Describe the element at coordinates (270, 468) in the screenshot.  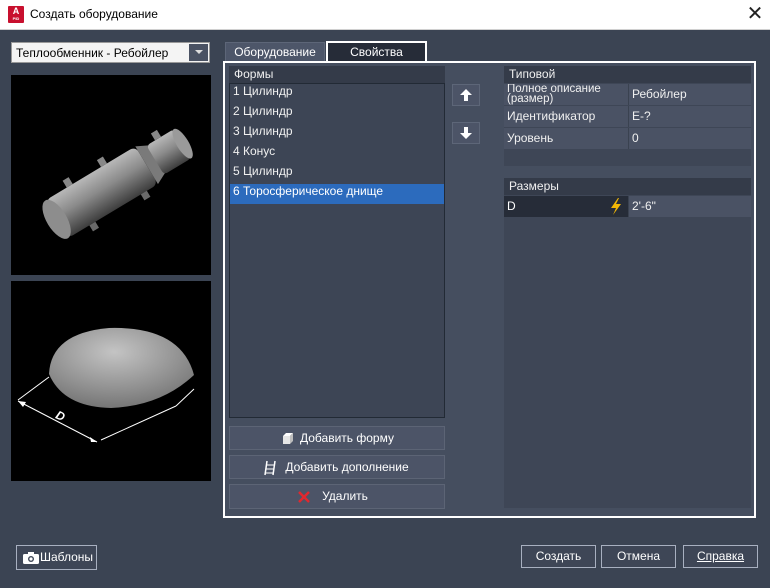
I see `ladder-icon` at that location.